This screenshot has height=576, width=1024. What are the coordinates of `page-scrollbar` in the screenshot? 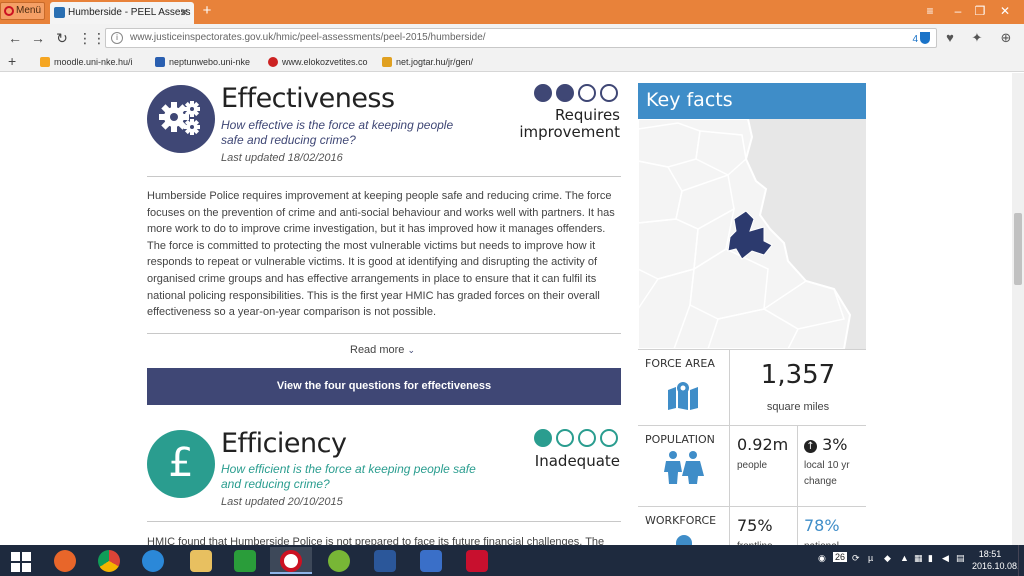 It's located at (1018, 309).